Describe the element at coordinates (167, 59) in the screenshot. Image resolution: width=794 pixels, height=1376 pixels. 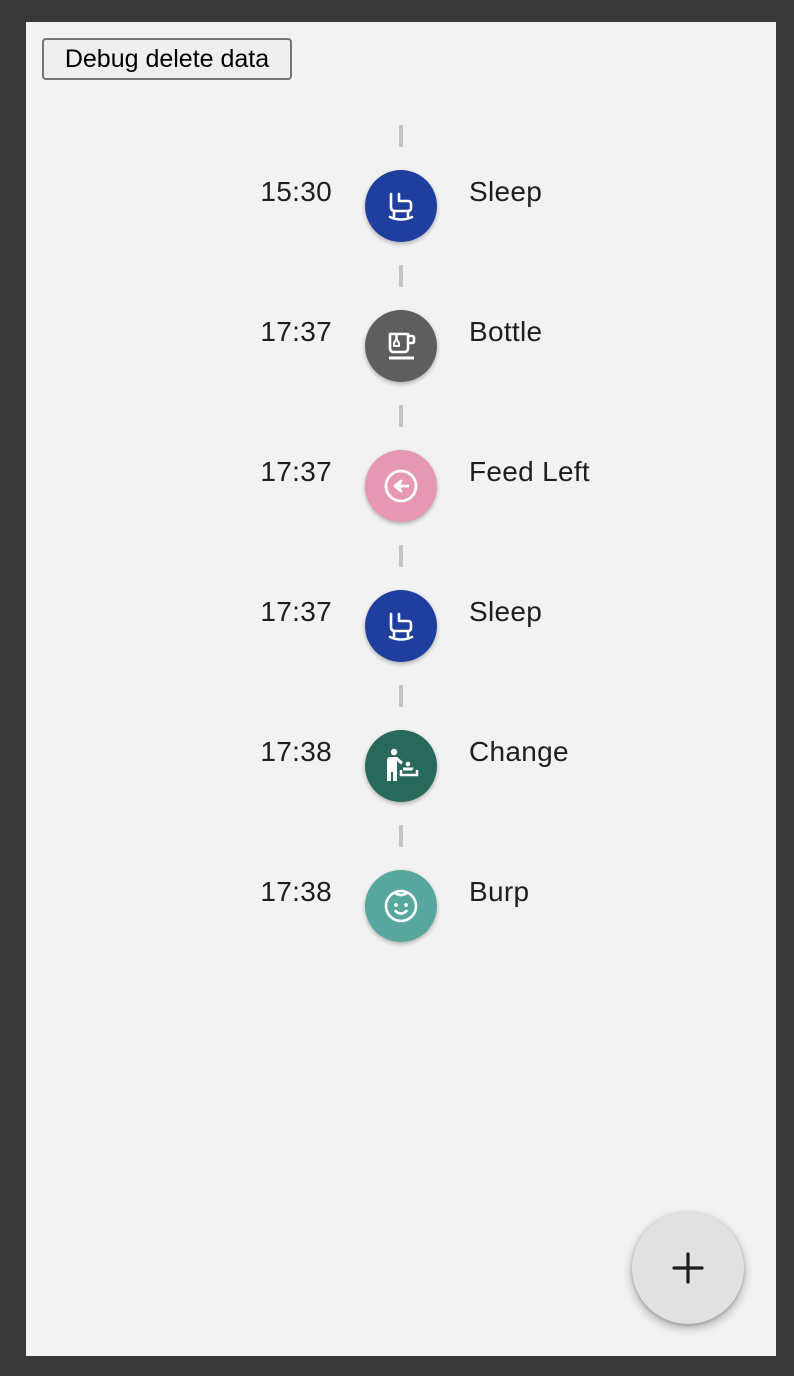
I see `debug-delete-data-button: Debug delete data` at that location.